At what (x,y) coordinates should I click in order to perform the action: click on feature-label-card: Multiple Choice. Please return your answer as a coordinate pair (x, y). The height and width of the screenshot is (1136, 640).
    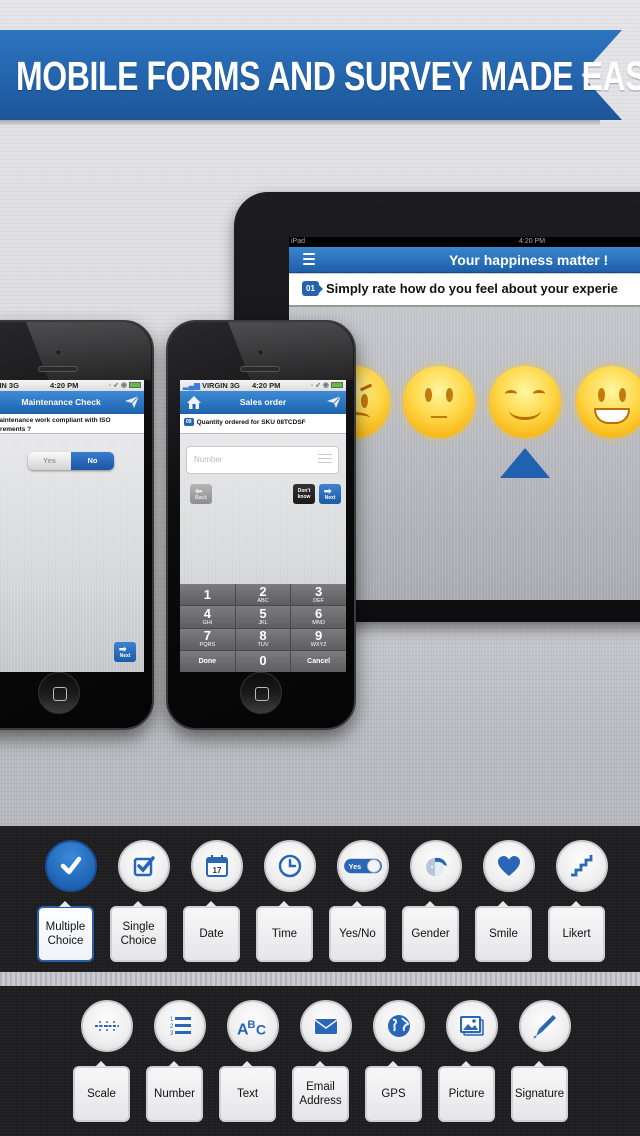
    Looking at the image, I should click on (65, 931).